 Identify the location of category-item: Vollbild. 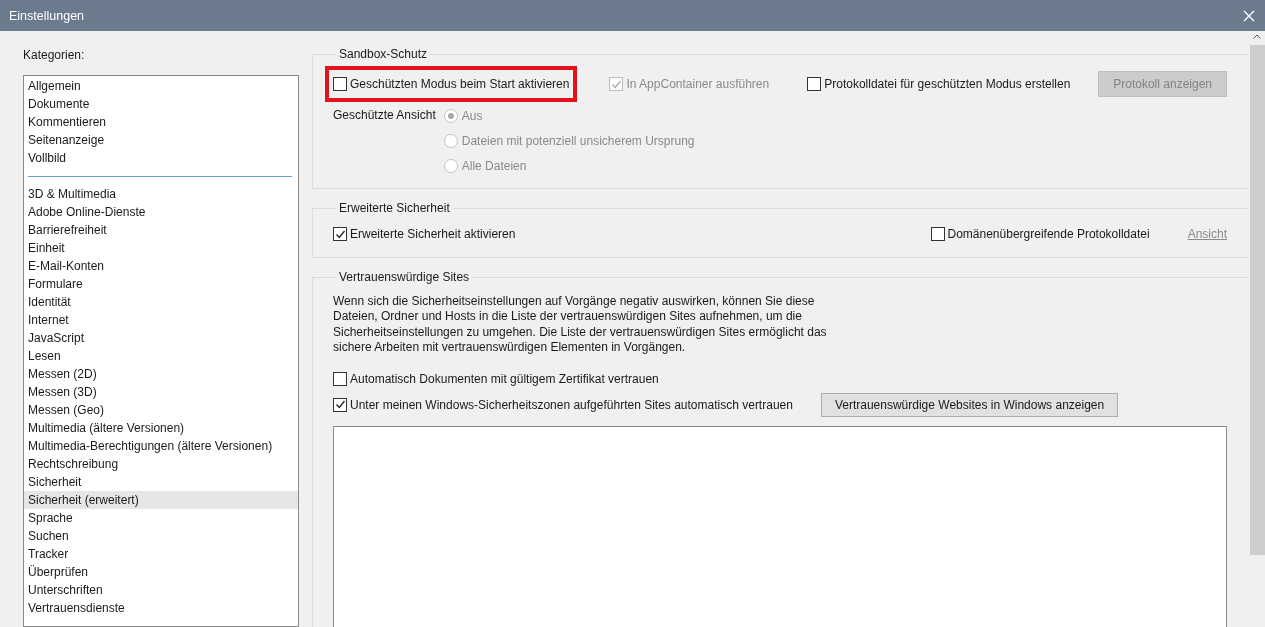
(161, 158).